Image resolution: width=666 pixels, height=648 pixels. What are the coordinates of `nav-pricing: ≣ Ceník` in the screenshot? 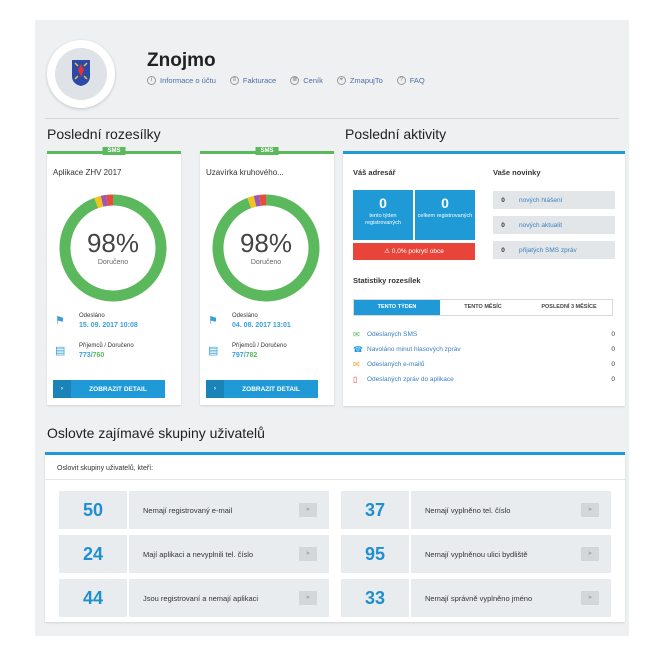 It's located at (306, 80).